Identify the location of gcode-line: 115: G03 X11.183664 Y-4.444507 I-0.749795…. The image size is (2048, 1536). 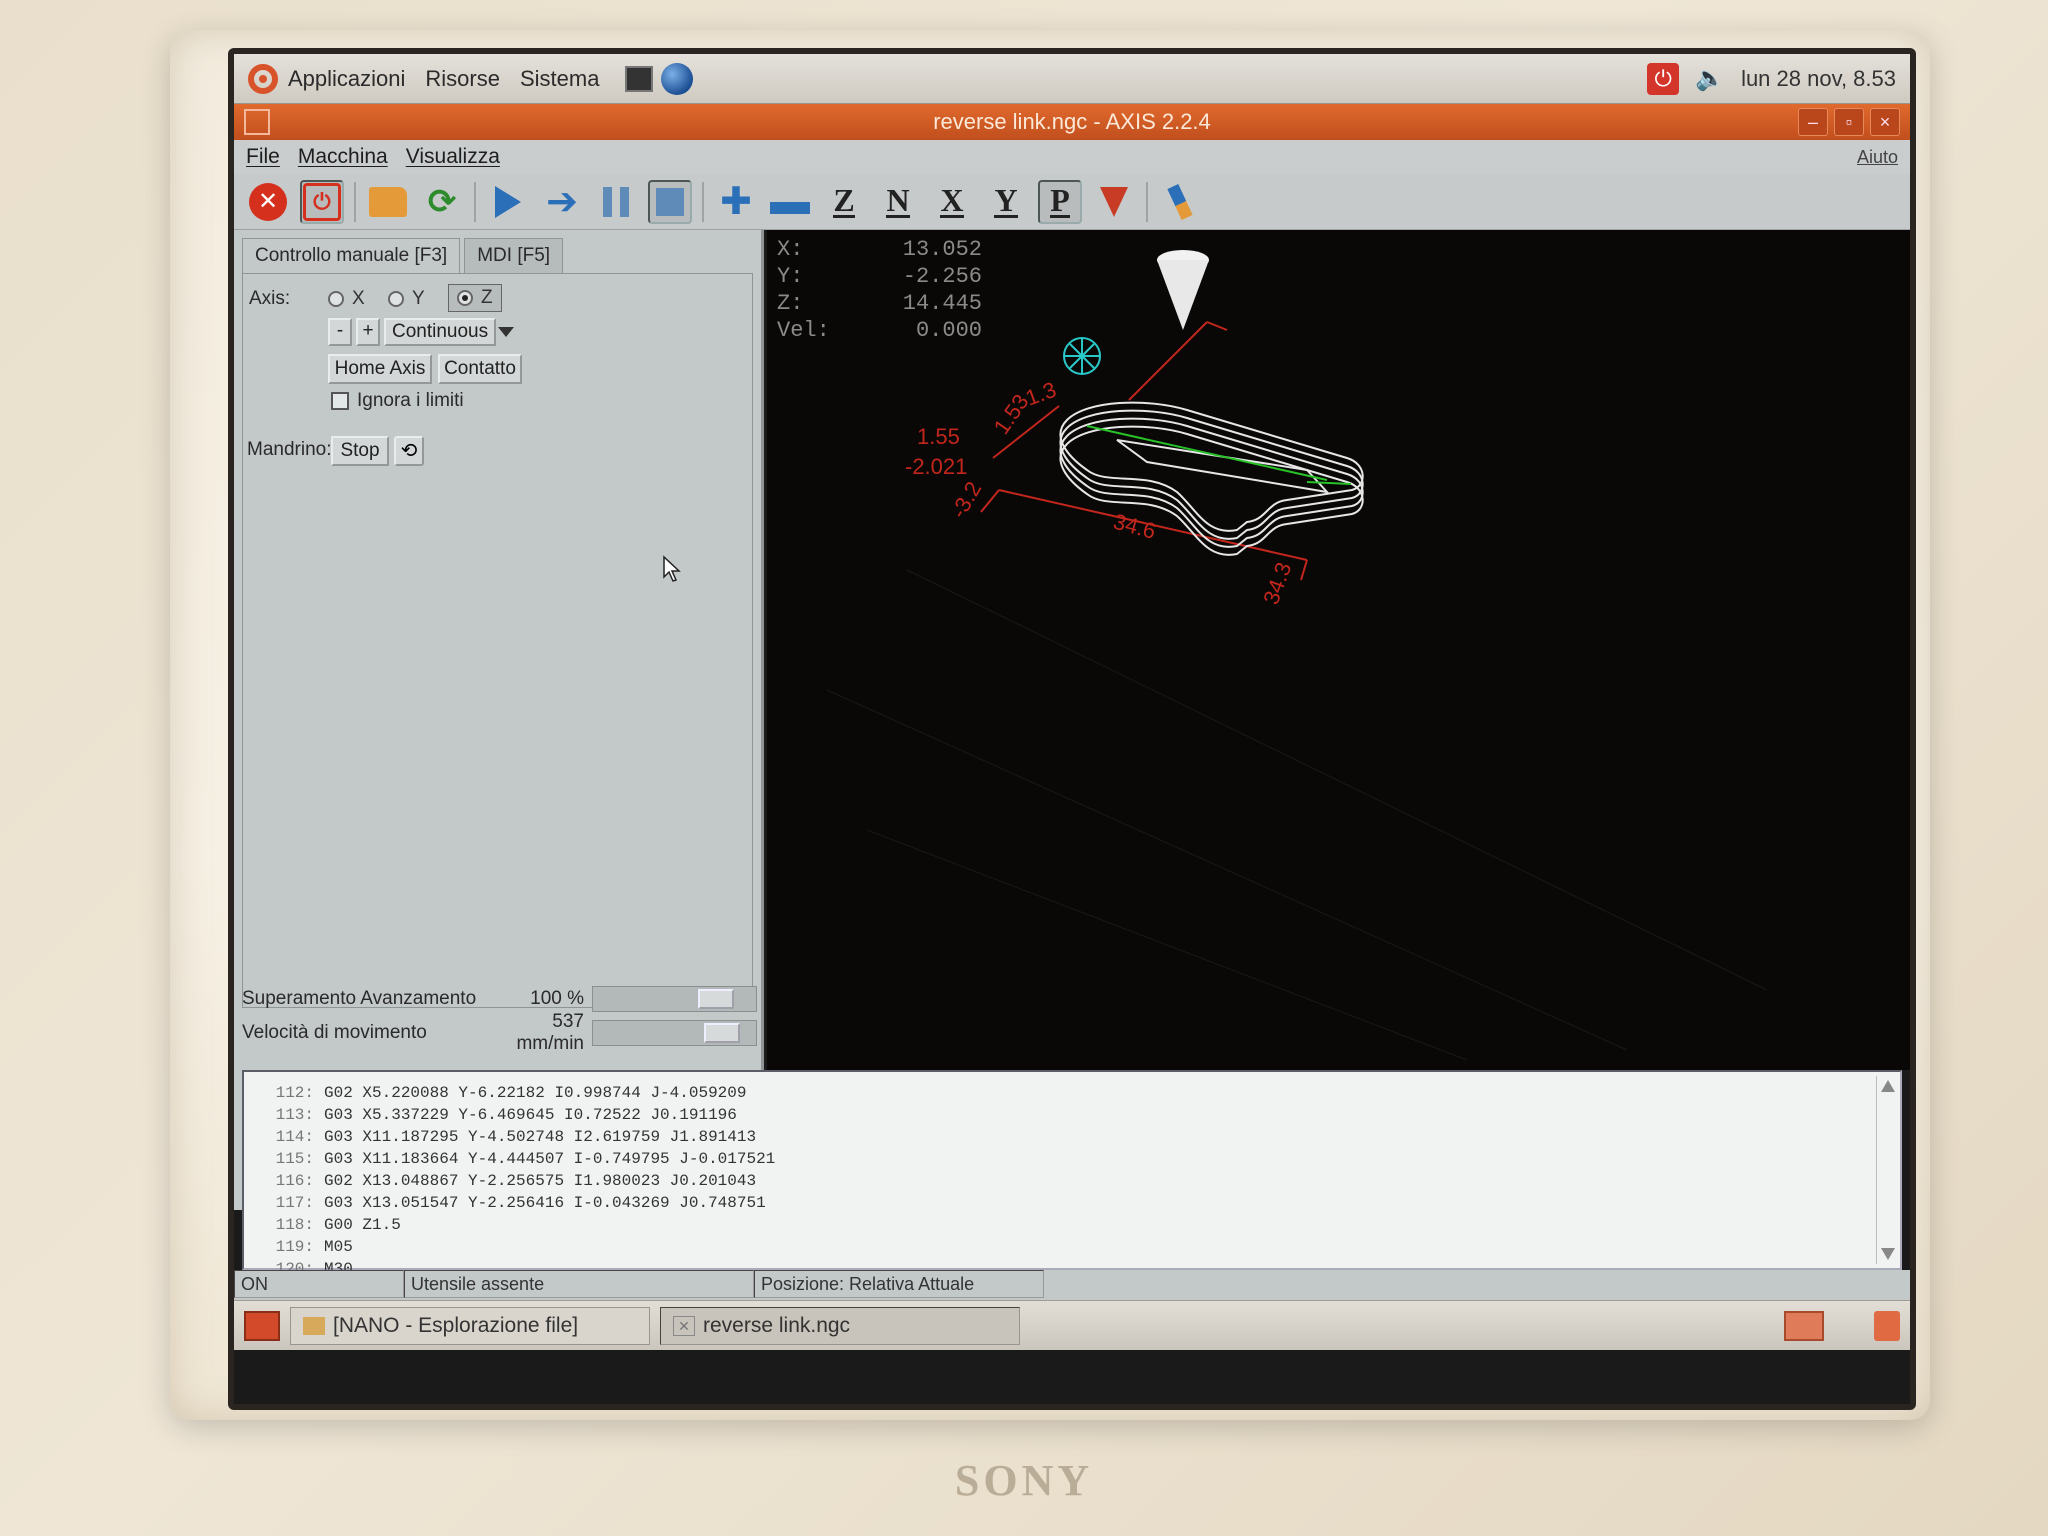
(1082, 1159).